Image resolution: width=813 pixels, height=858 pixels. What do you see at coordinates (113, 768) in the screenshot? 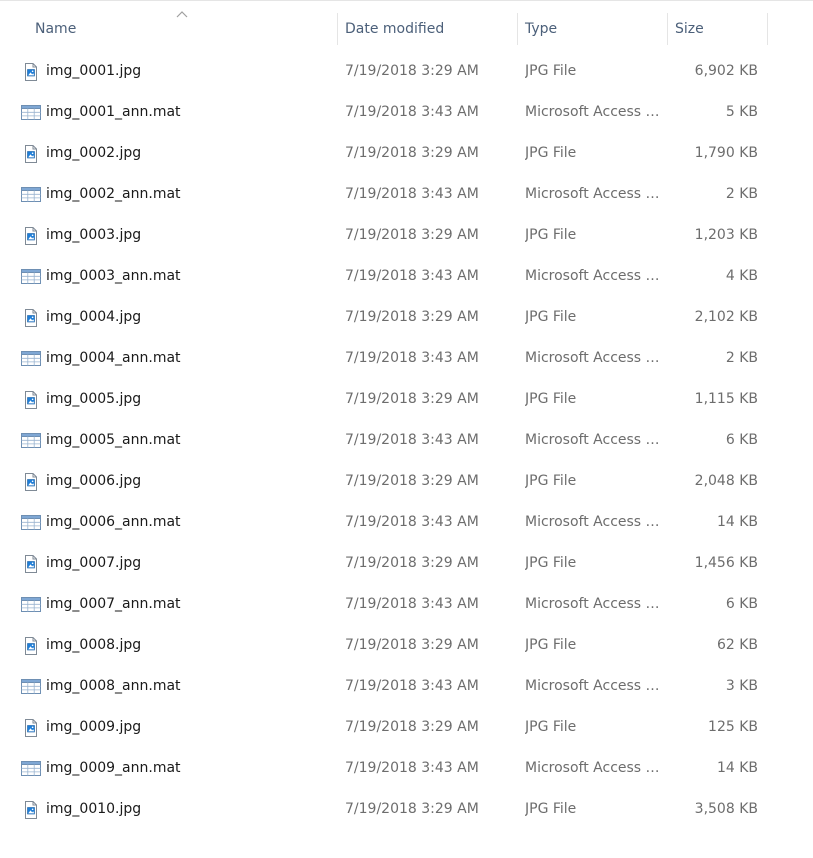
I see `file-name: img_0009_ann.mat` at bounding box center [113, 768].